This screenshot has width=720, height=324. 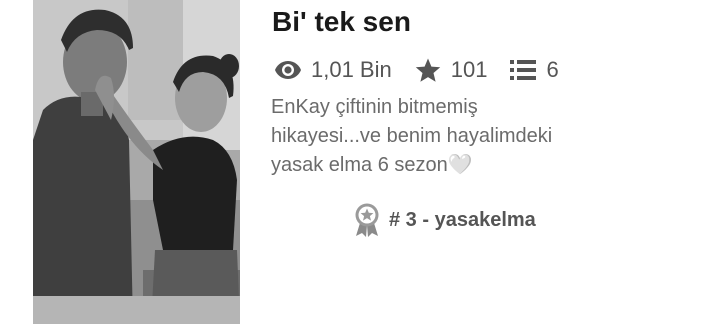 What do you see at coordinates (359, 165) in the screenshot?
I see `description-line-text: yasak elma 6 sezon` at bounding box center [359, 165].